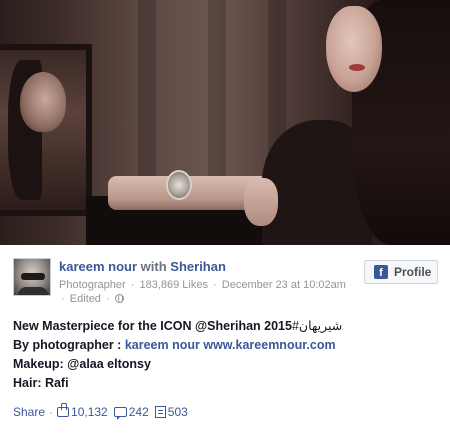 Image resolution: width=450 pixels, height=434 pixels. What do you see at coordinates (317, 326) in the screenshot?
I see `caption-hashtag: #شيريهان` at bounding box center [317, 326].